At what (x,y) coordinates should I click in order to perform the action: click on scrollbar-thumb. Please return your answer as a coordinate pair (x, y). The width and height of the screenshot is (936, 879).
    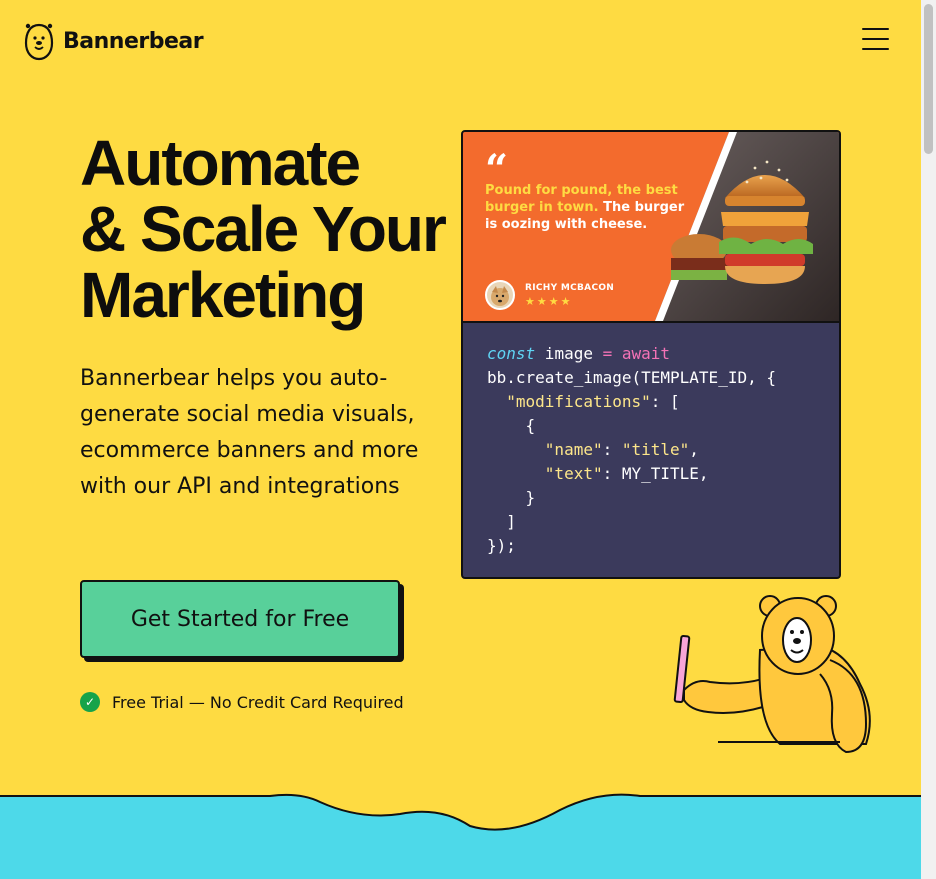
    Looking at the image, I should click on (928, 79).